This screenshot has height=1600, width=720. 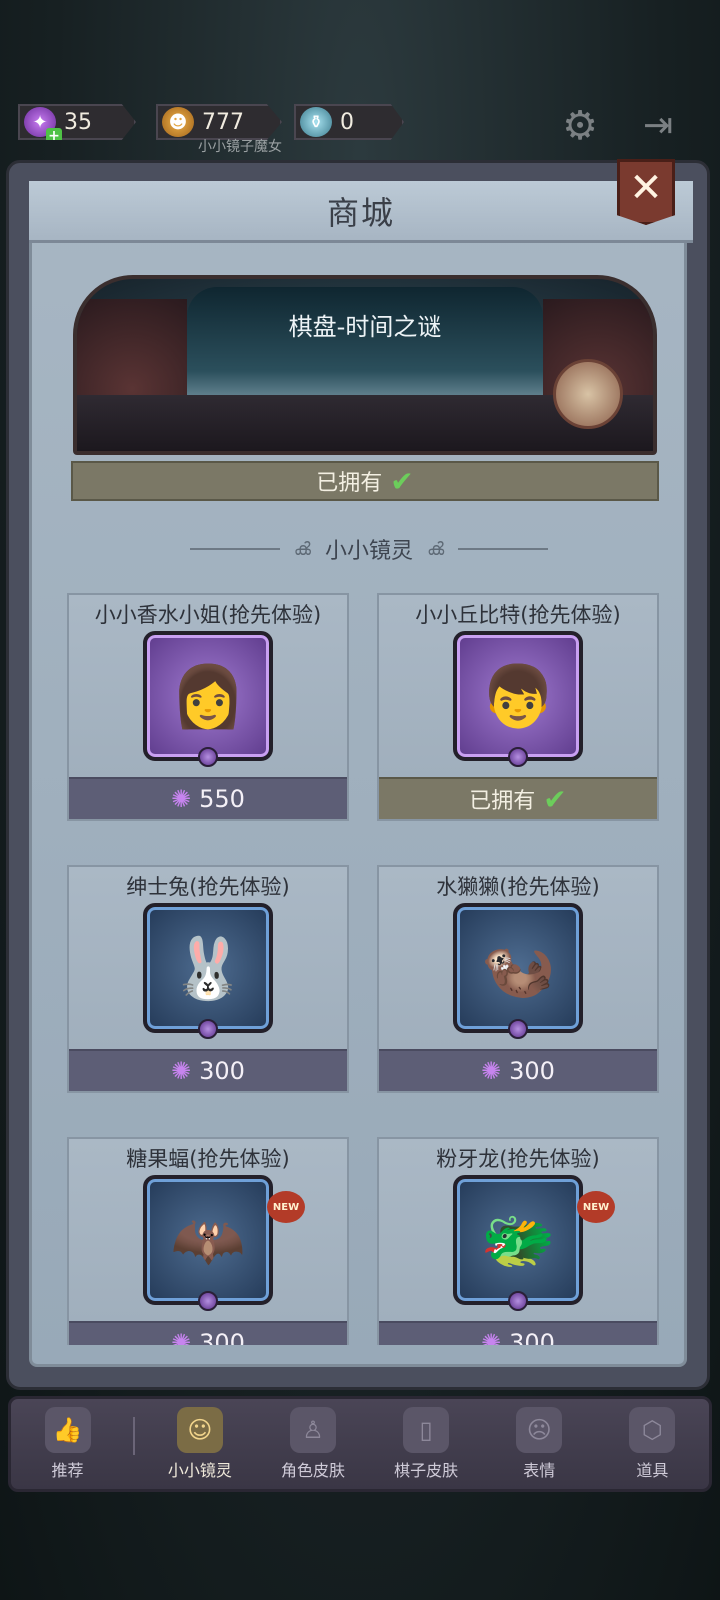 What do you see at coordinates (588, 394) in the screenshot?
I see `pocket-watch-icon` at bounding box center [588, 394].